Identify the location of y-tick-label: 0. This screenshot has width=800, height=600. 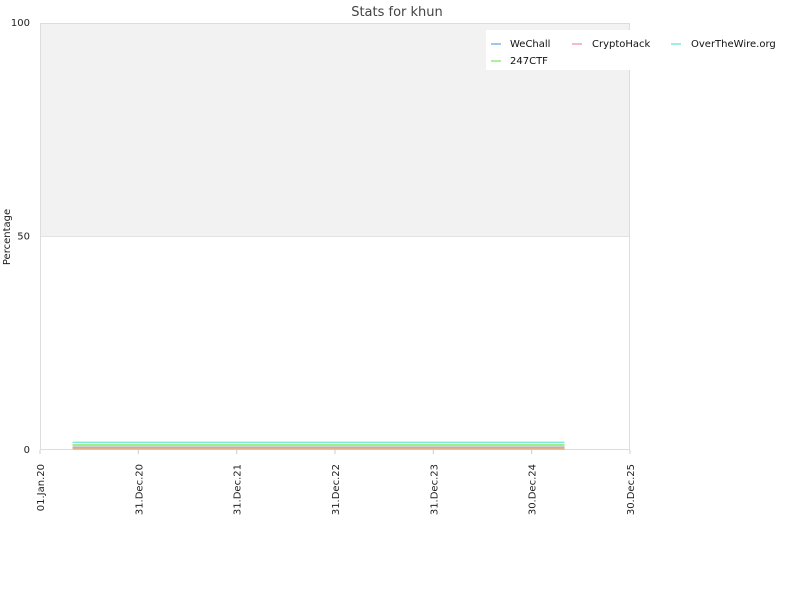
(27, 450).